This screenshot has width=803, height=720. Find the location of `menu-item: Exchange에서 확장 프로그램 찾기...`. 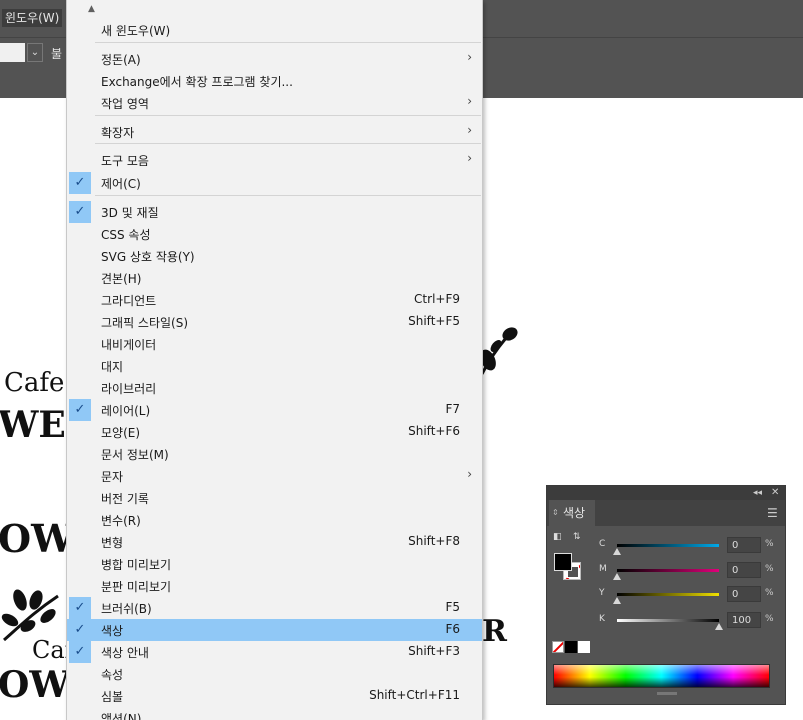

menu-item: Exchange에서 확장 프로그램 찾기... is located at coordinates (274, 81).